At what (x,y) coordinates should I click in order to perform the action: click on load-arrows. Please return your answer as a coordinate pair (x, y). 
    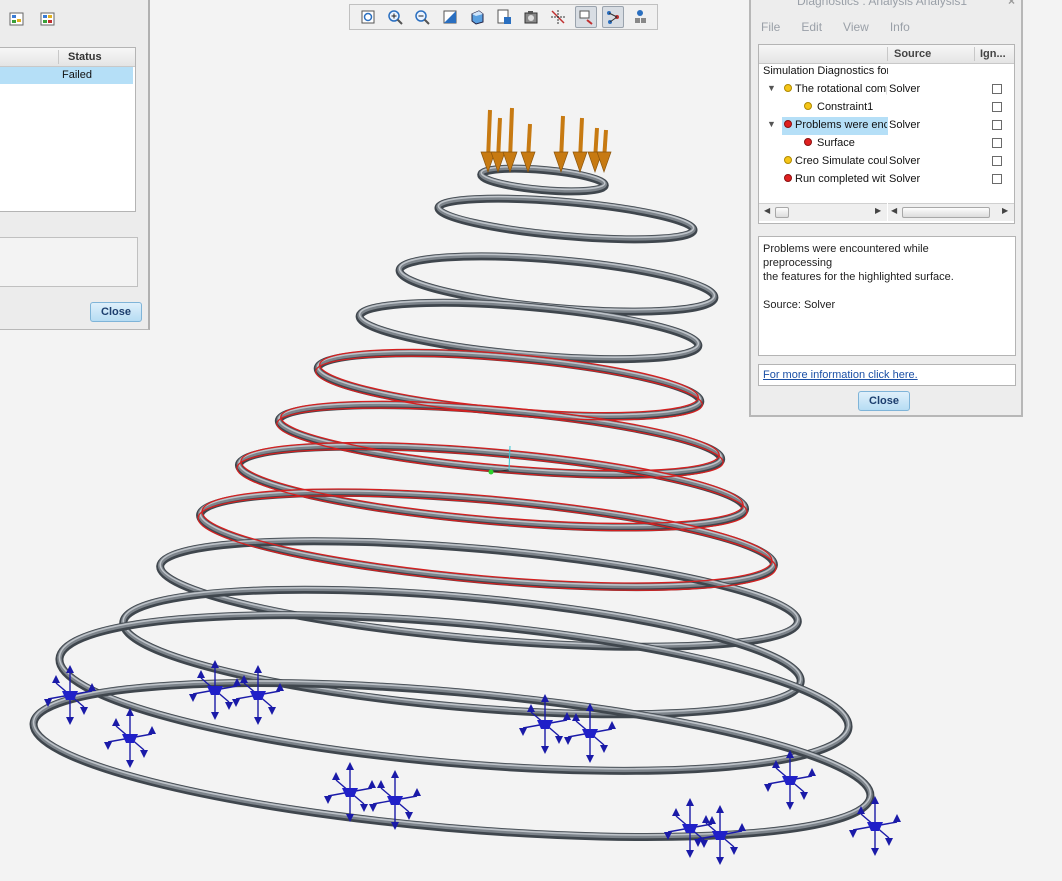
    Looking at the image, I should click on (546, 140).